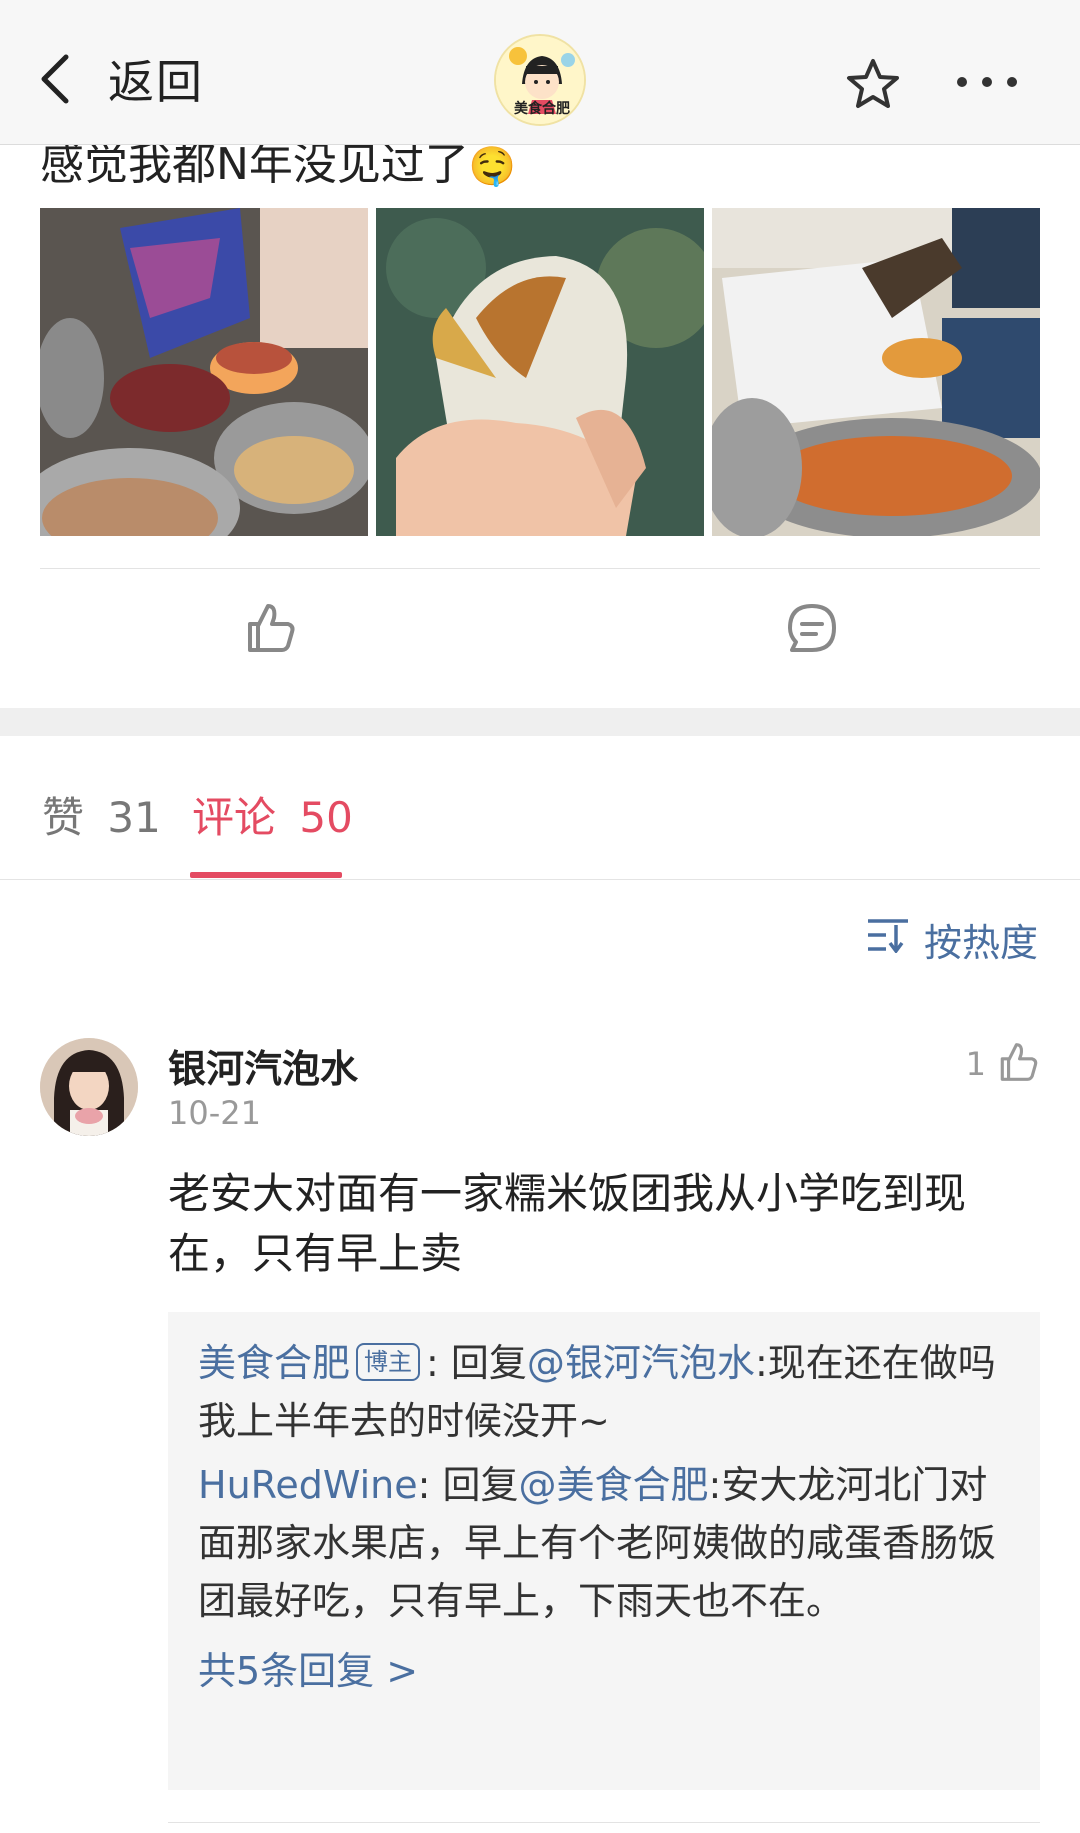 The image size is (1080, 1833). What do you see at coordinates (61, 79) in the screenshot?
I see `chevron-left-icon` at bounding box center [61, 79].